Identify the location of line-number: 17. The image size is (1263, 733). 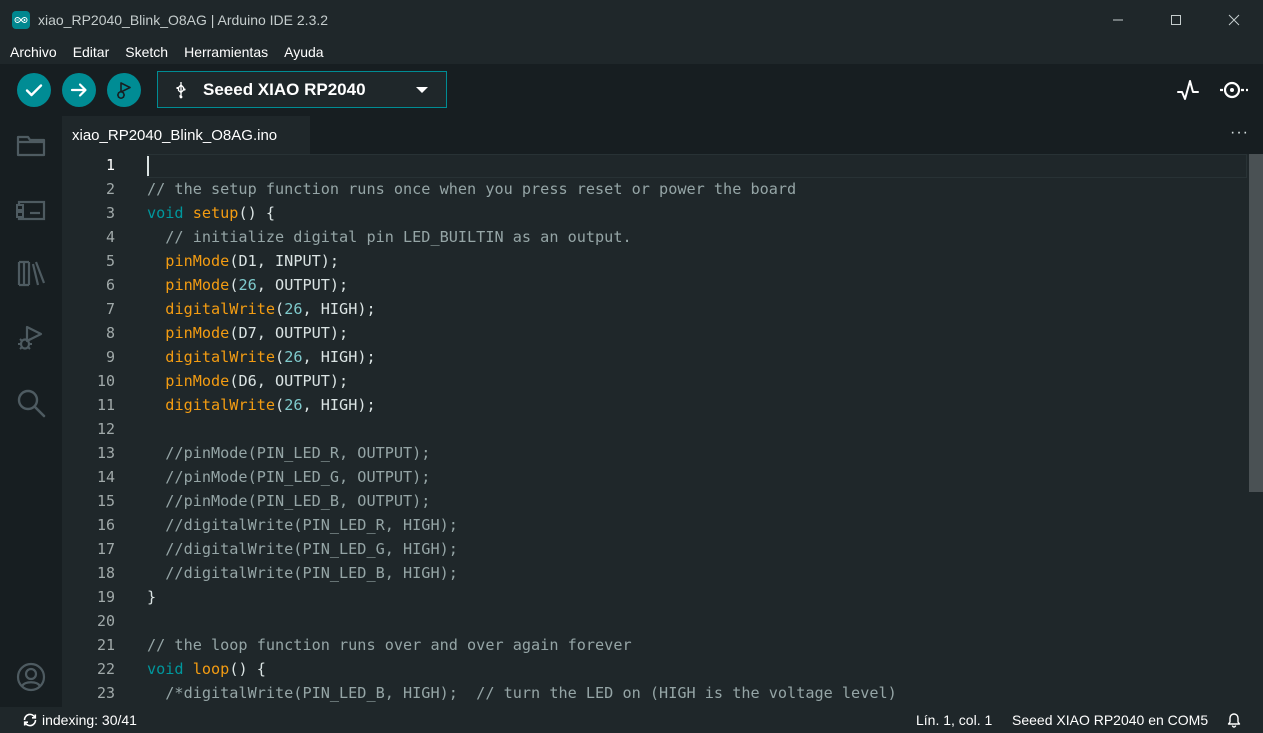
(105, 549).